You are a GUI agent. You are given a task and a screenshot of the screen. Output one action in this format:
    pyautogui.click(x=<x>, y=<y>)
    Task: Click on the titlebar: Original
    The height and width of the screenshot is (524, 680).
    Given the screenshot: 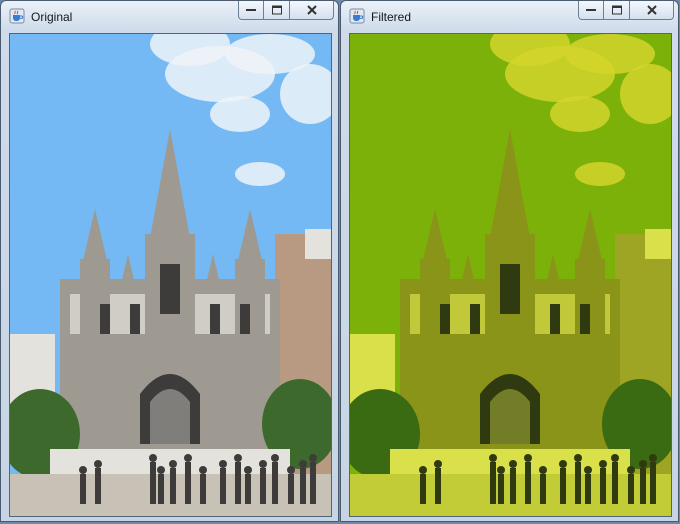 What is the action you would take?
    pyautogui.click(x=169, y=17)
    